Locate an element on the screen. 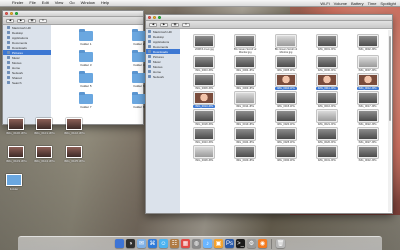 The width and height of the screenshot is (400, 250). menu-edit: Edit is located at coordinates (45, 3).